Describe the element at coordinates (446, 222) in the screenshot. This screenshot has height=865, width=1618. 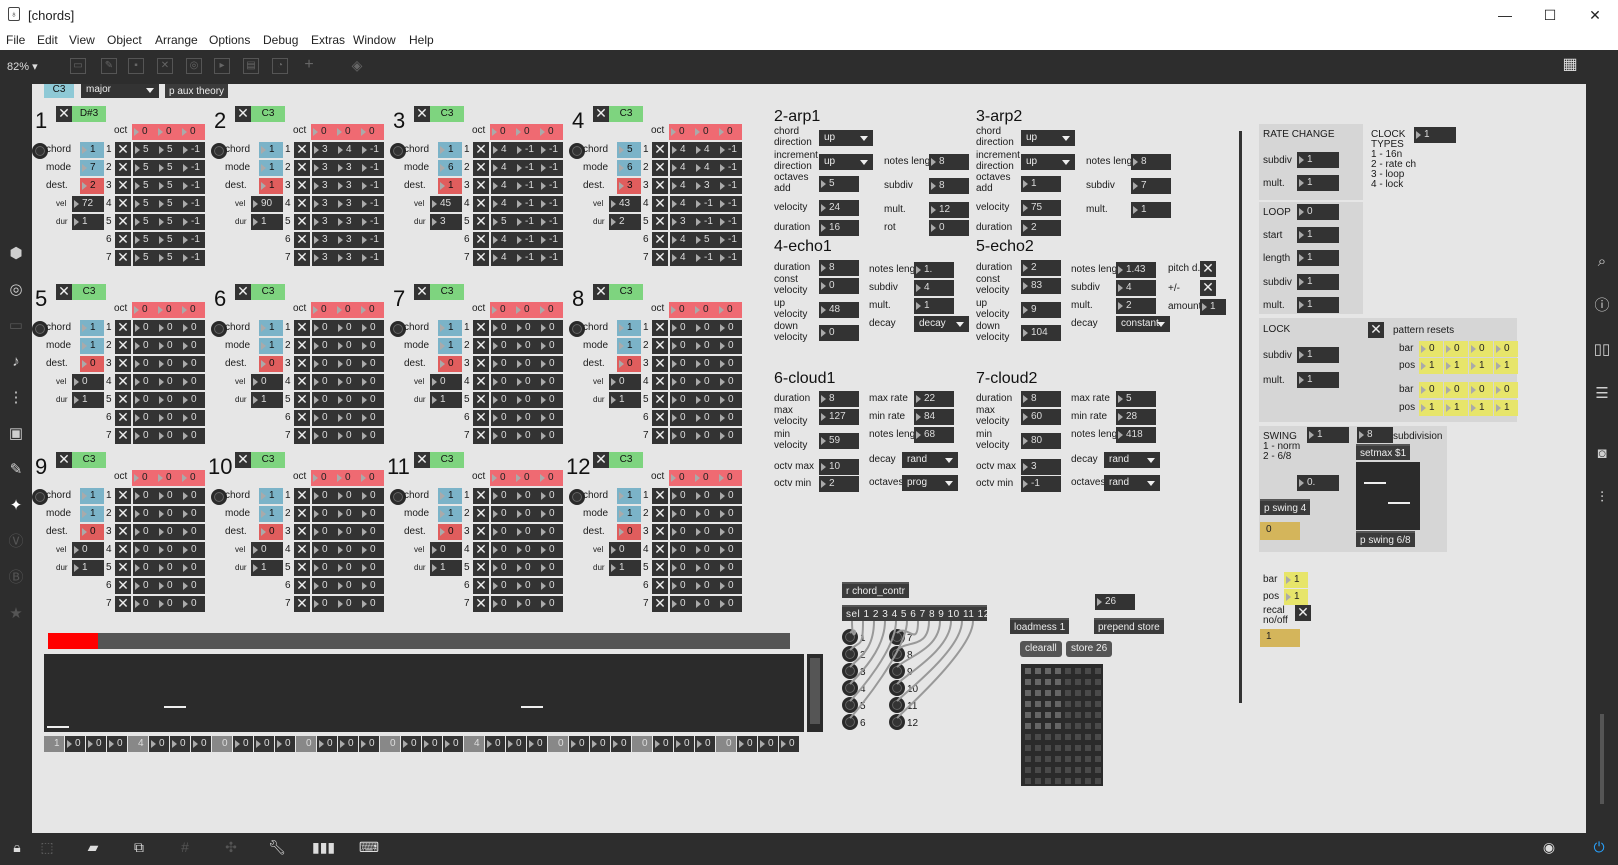
I see `dur-number: 3` at that location.